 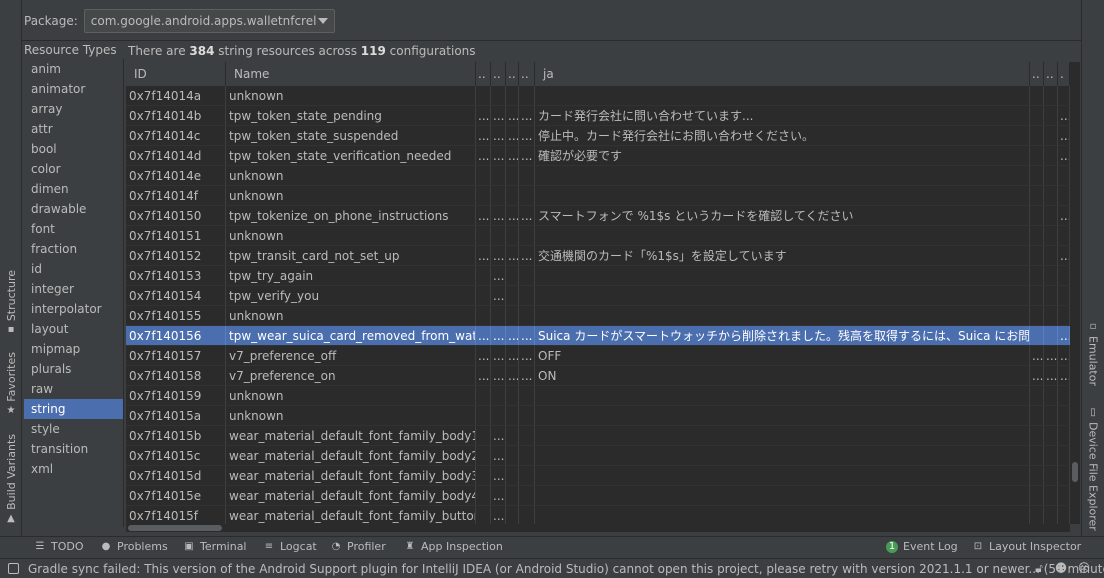 I want to click on column-header-config-6: .., so click(x=1051, y=74).